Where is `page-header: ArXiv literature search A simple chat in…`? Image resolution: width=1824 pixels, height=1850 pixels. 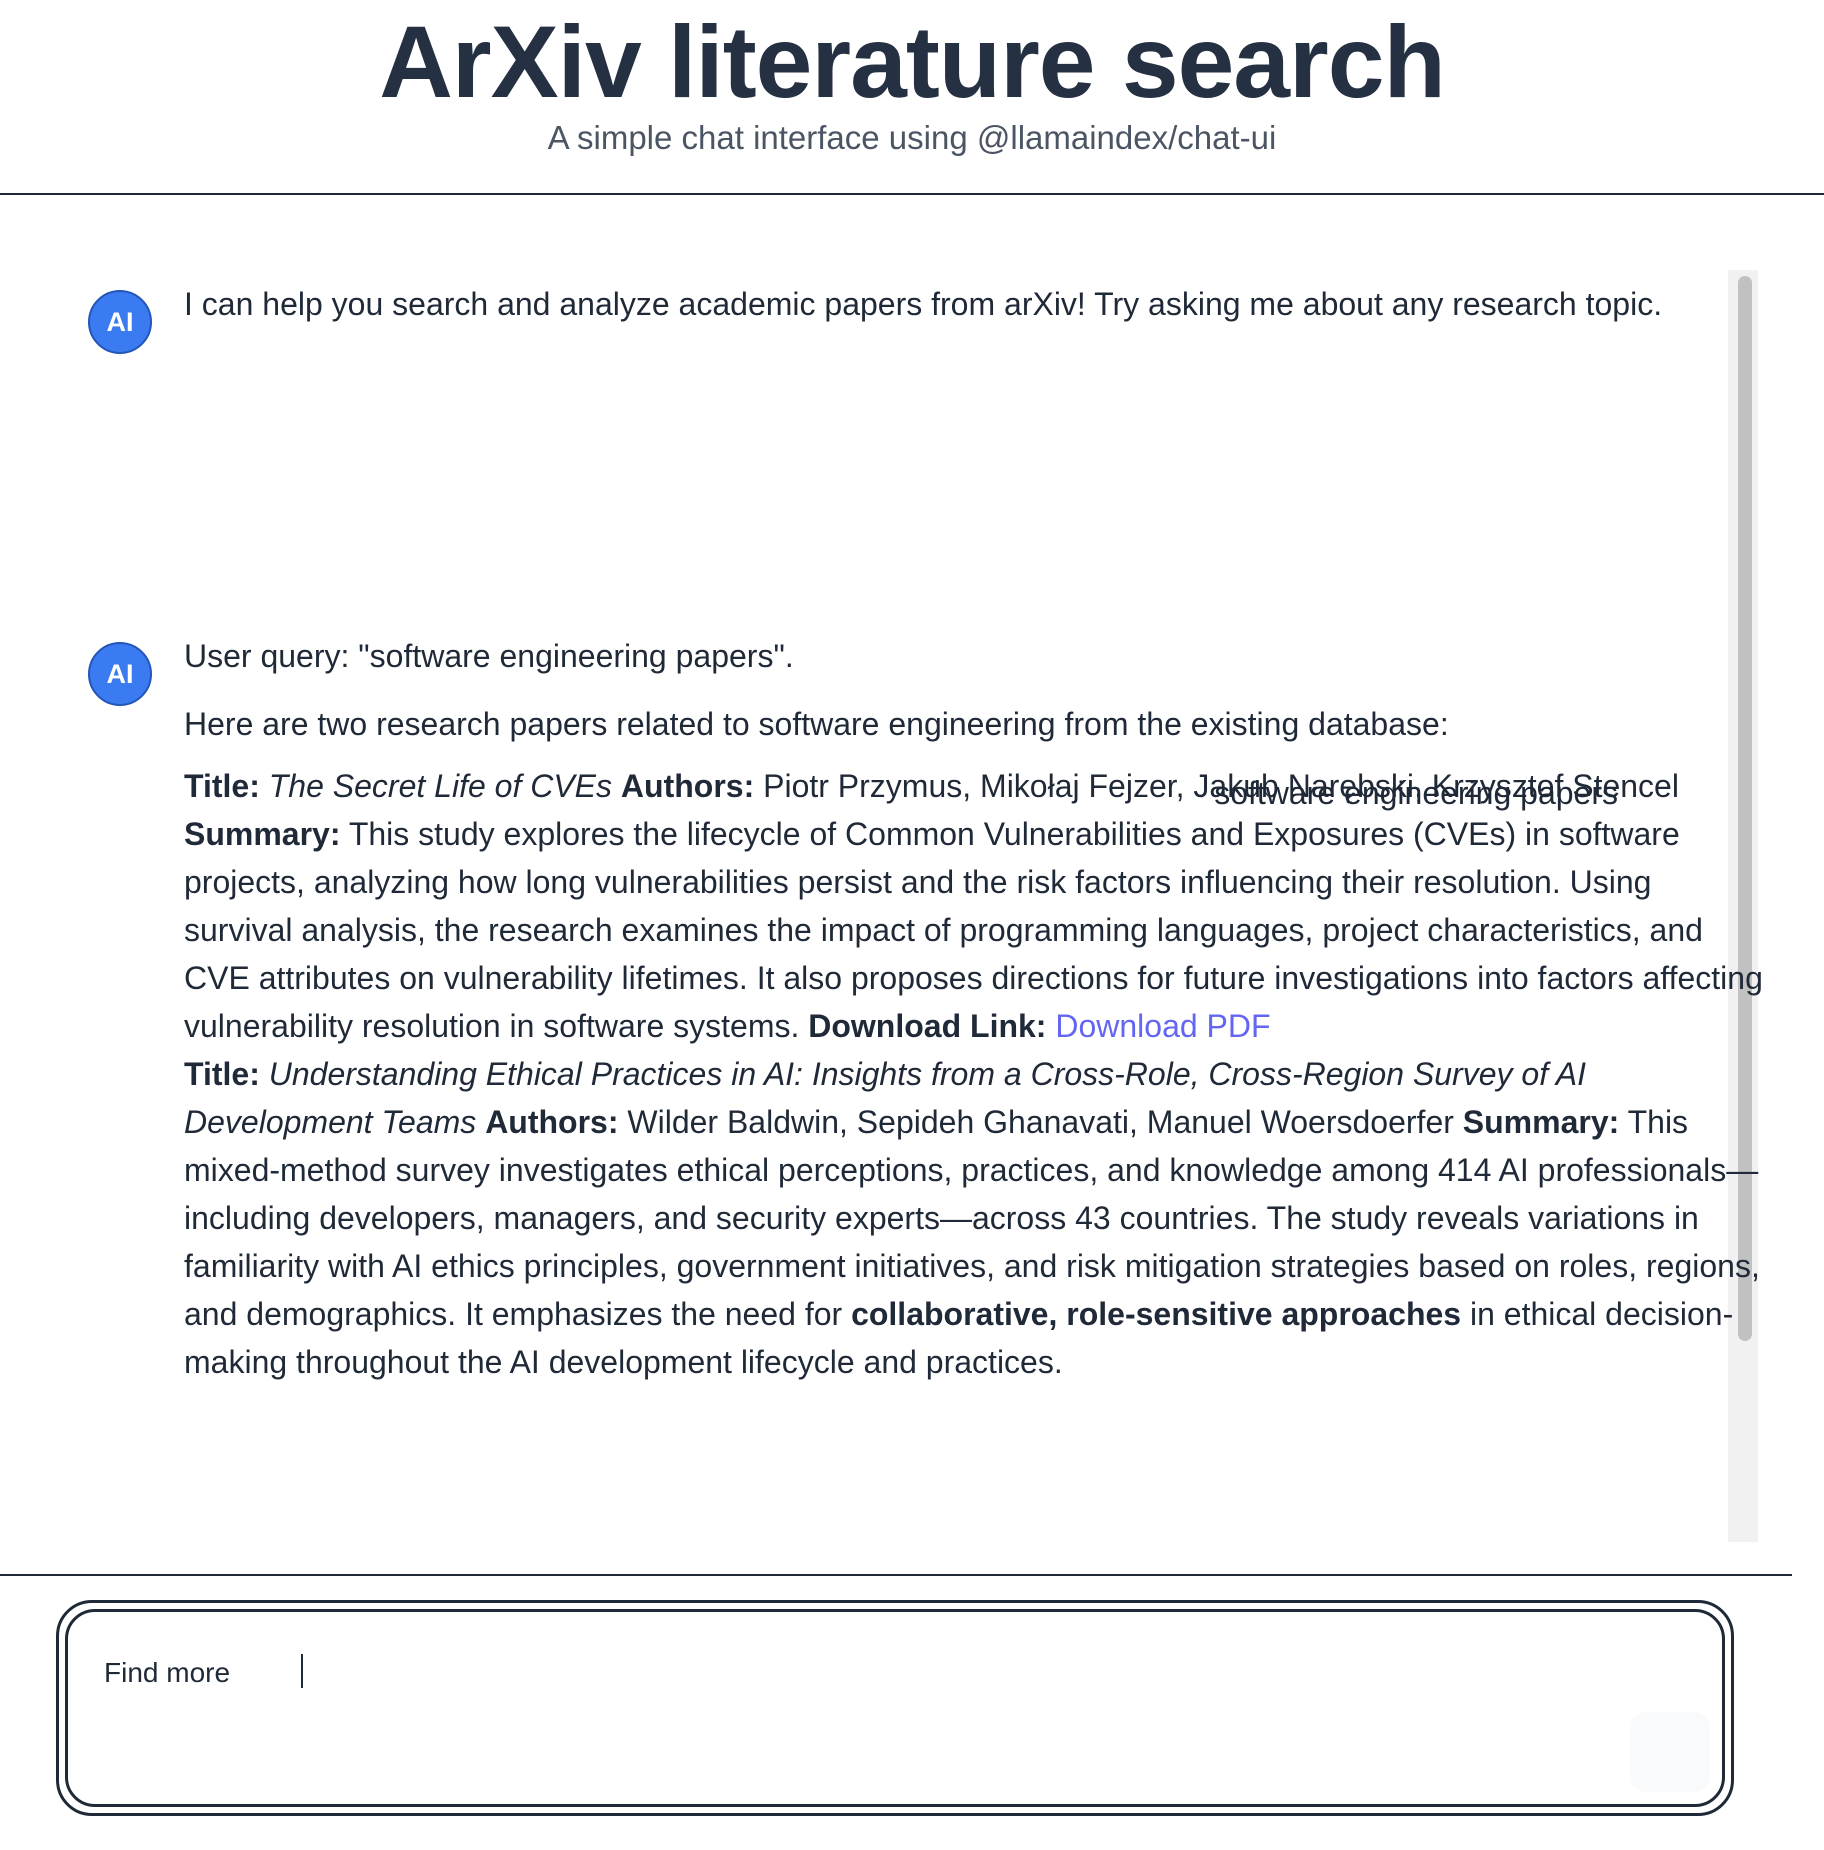 page-header: ArXiv literature search A simple chat in… is located at coordinates (912, 97).